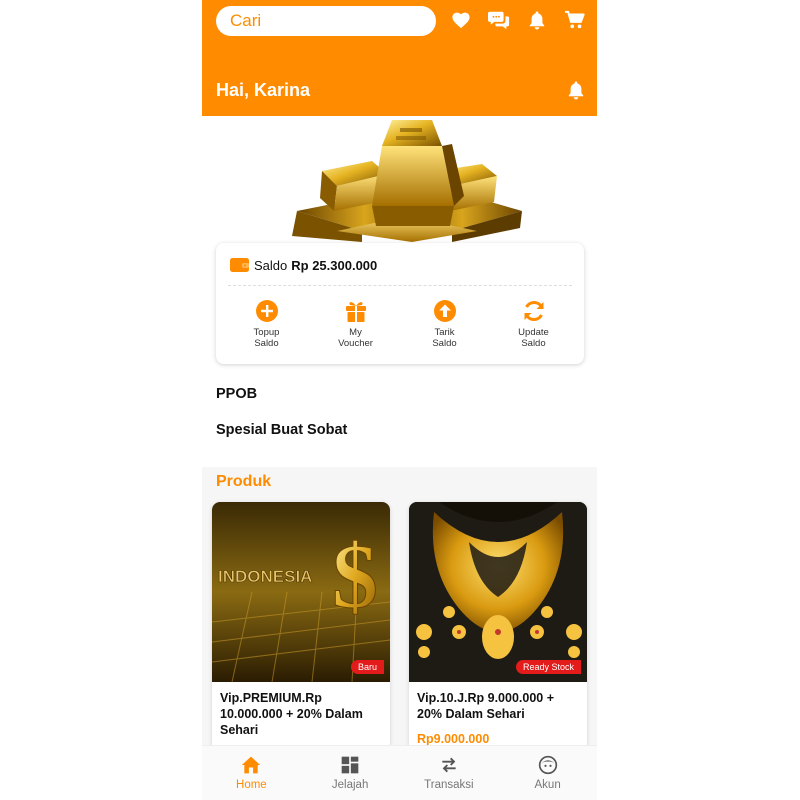  Describe the element at coordinates (301, 592) in the screenshot. I see `product-image: INDONESIA $` at that location.